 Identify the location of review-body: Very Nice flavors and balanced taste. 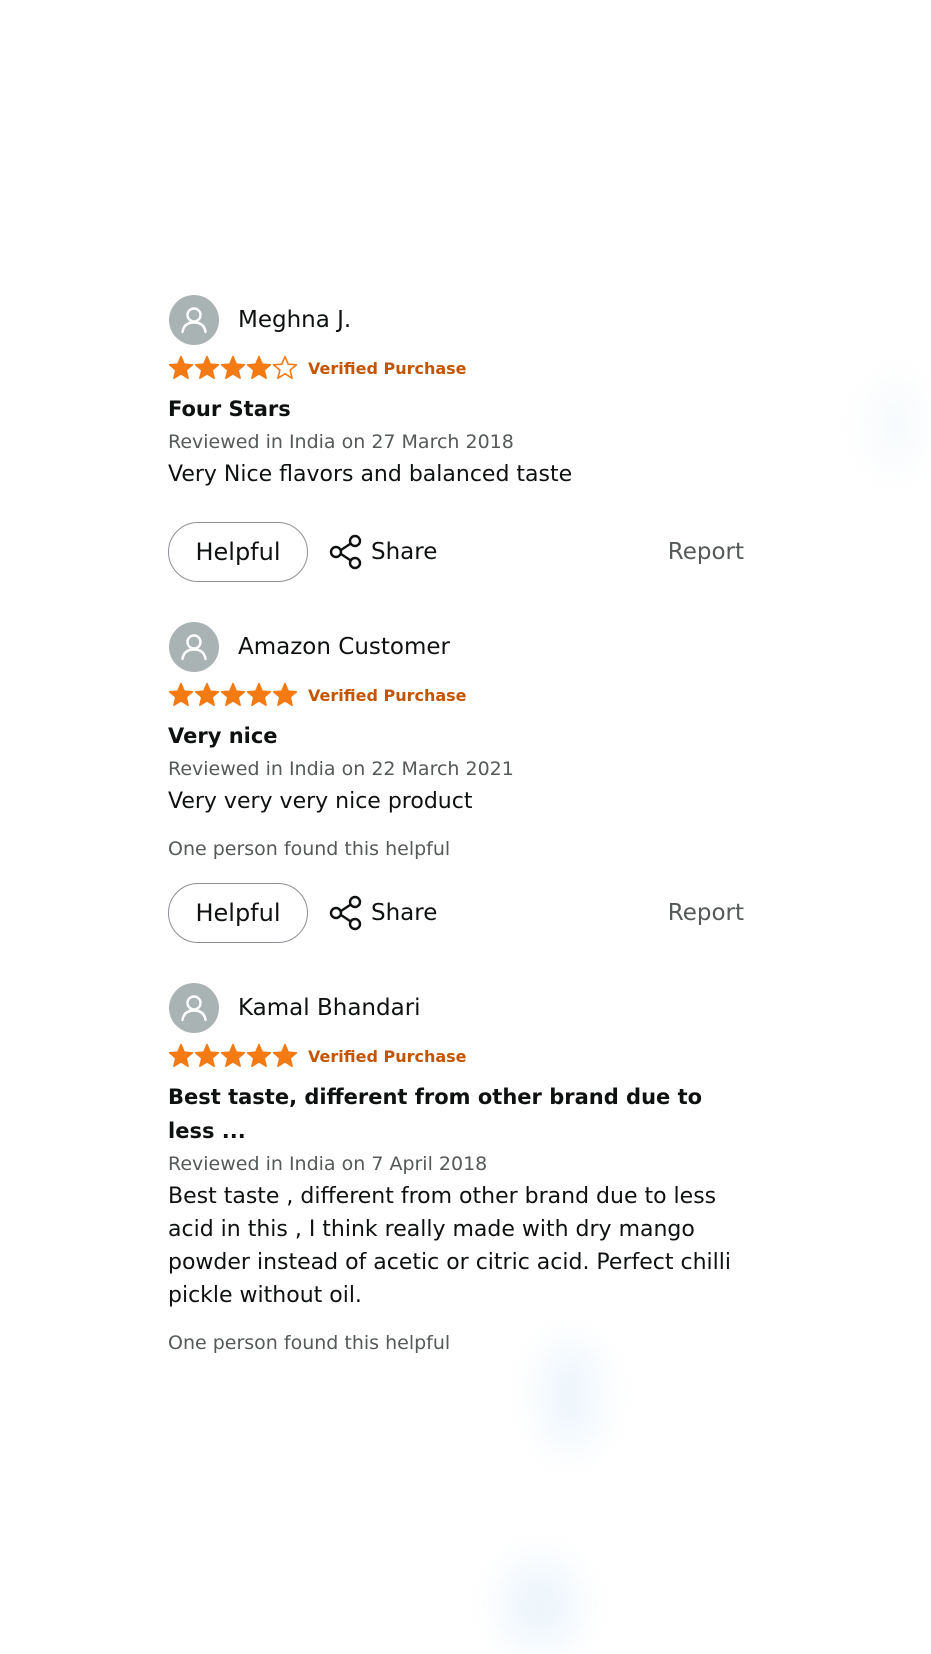
(370, 474).